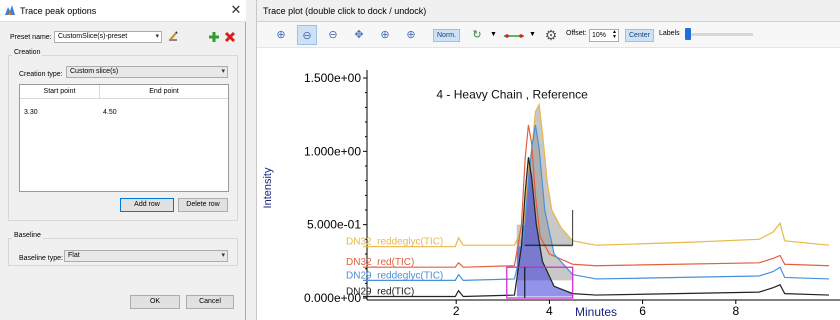 The height and width of the screenshot is (320, 840). What do you see at coordinates (596, 312) in the screenshot?
I see `x-axis-label: Minutes` at bounding box center [596, 312].